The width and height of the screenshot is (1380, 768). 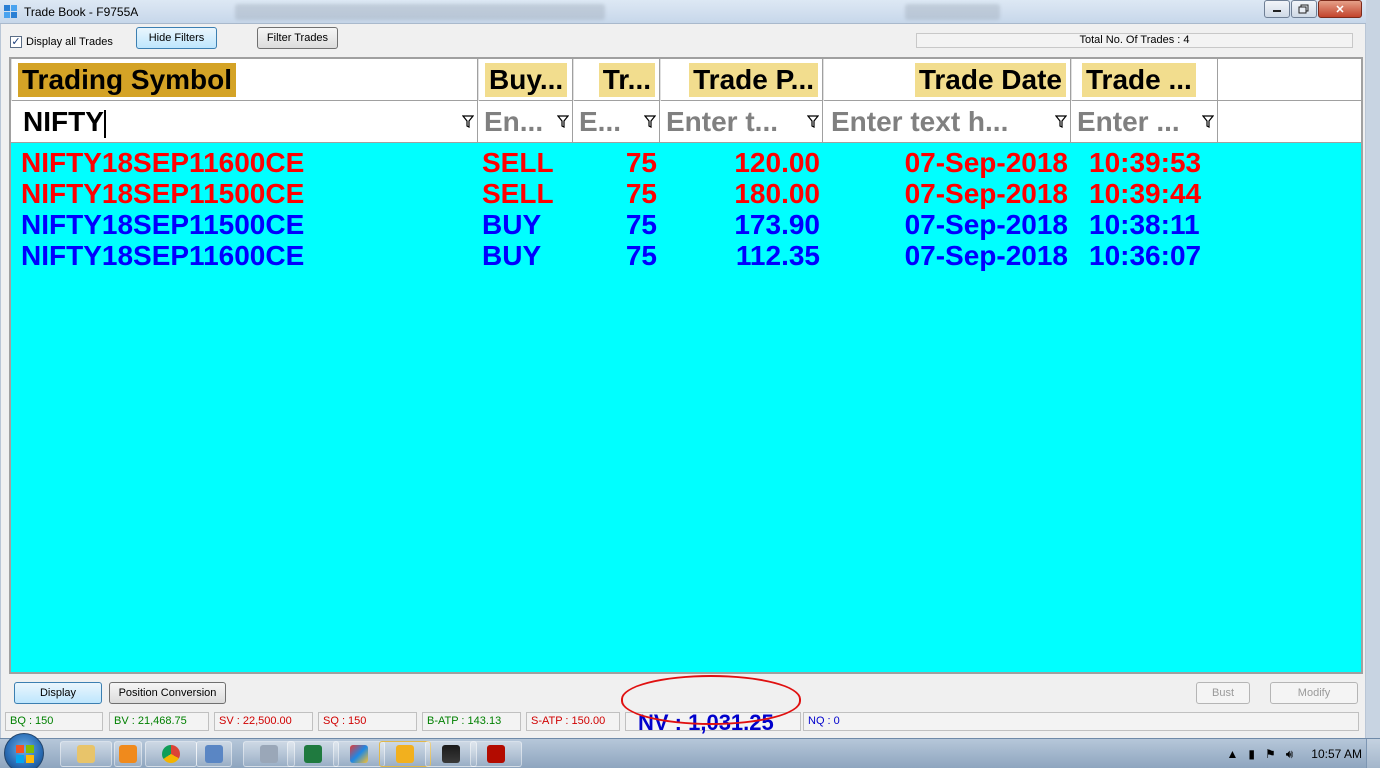 What do you see at coordinates (1145, 162) in the screenshot?
I see `cell-time: 10:39:53` at bounding box center [1145, 162].